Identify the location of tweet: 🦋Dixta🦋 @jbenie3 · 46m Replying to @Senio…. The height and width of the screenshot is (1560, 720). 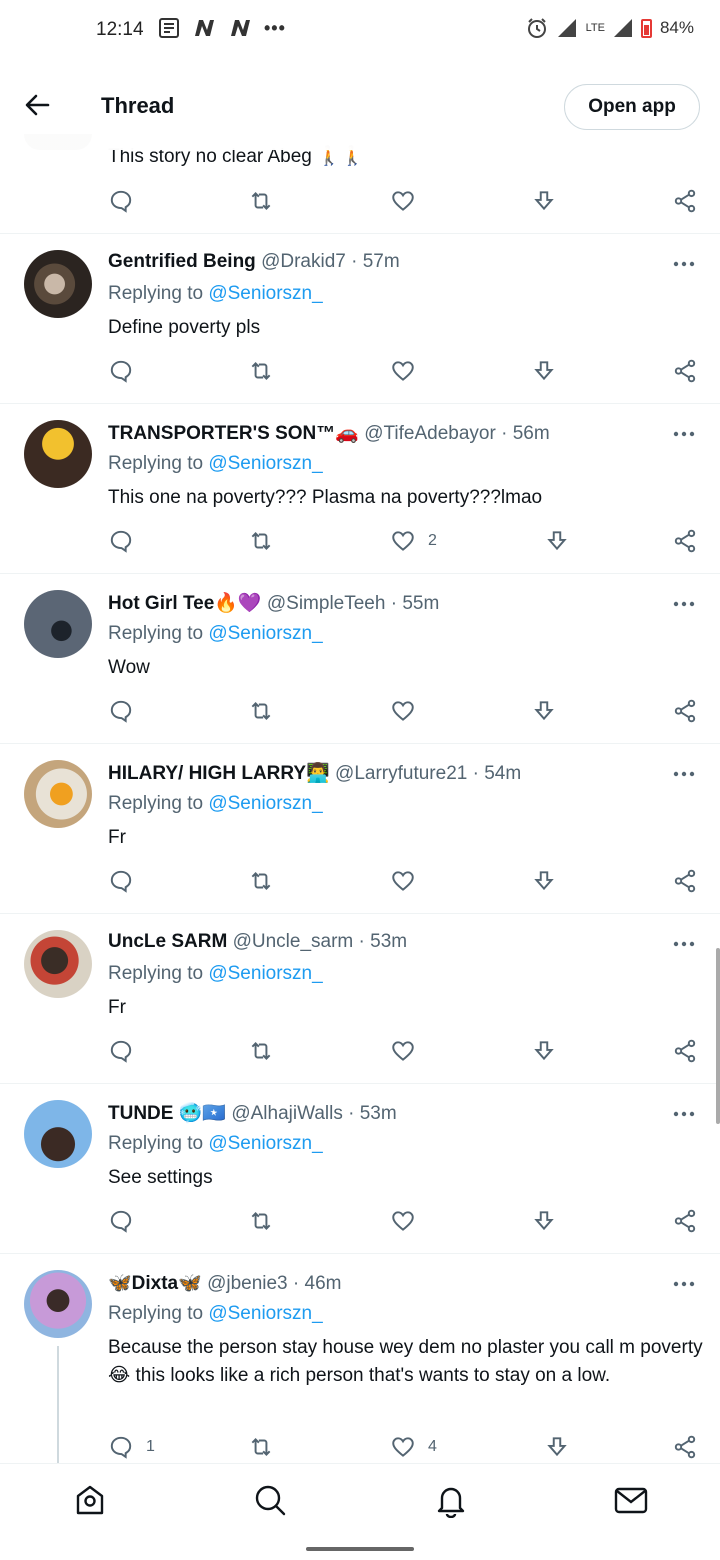
(360, 1360).